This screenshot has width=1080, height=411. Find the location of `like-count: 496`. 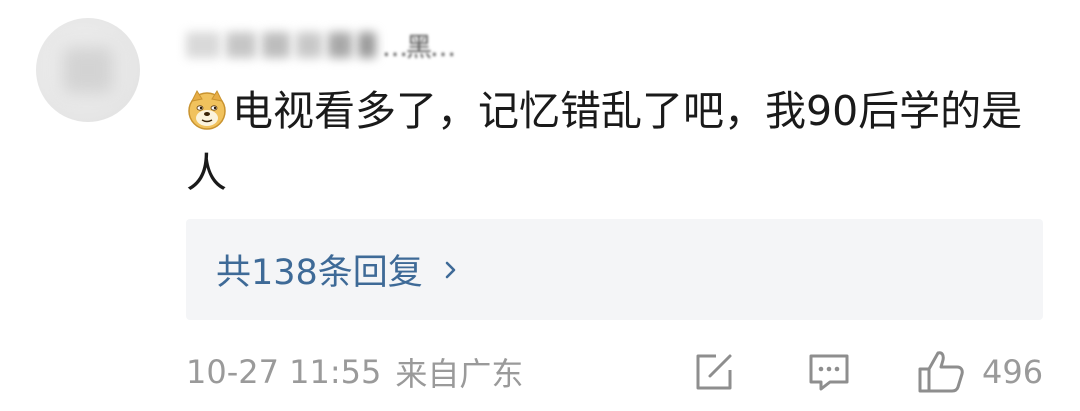

like-count: 496 is located at coordinates (1013, 372).